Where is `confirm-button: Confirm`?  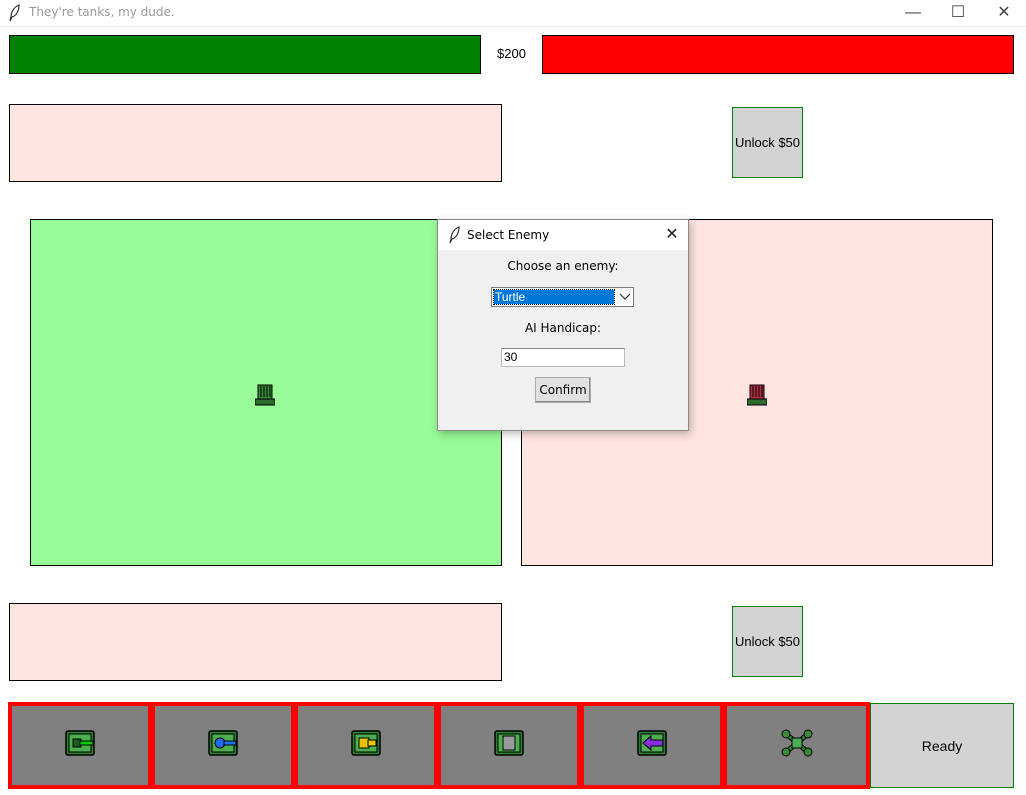 confirm-button: Confirm is located at coordinates (563, 390).